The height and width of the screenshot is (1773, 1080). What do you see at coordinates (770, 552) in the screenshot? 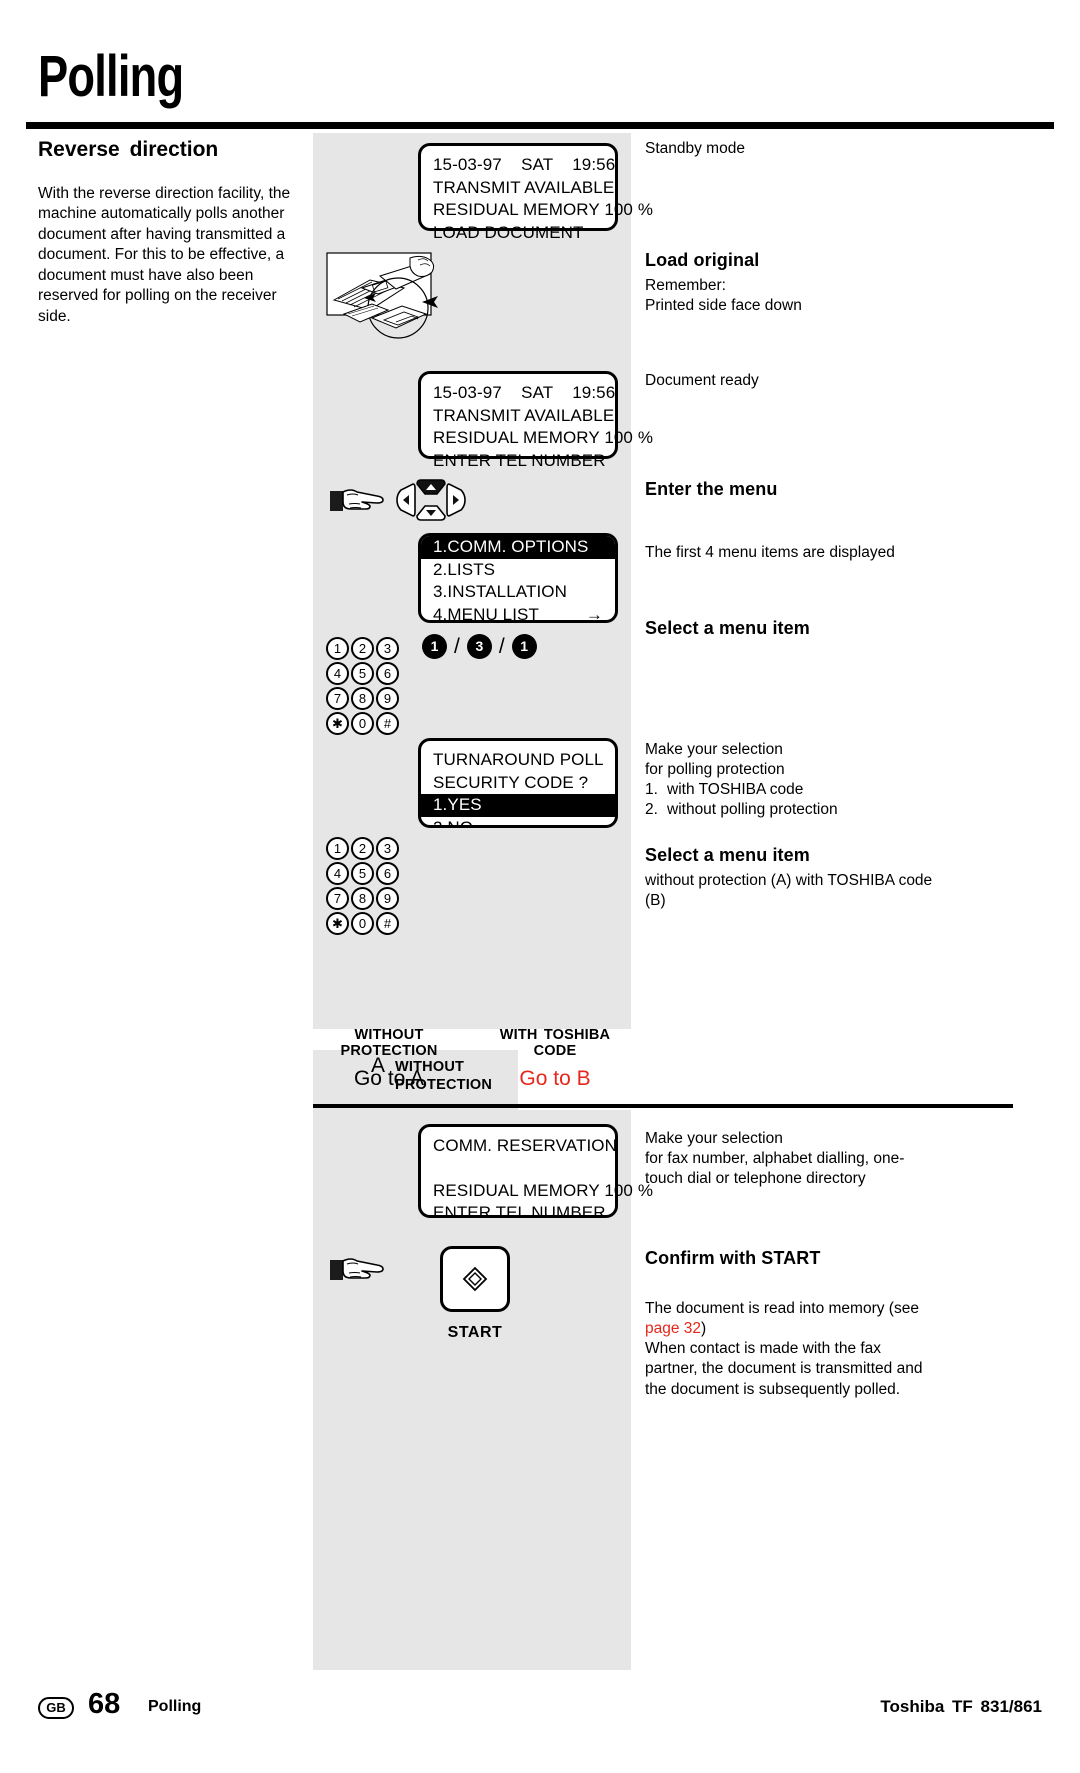
I see `note-text: The first 4 menu items are displayed` at bounding box center [770, 552].